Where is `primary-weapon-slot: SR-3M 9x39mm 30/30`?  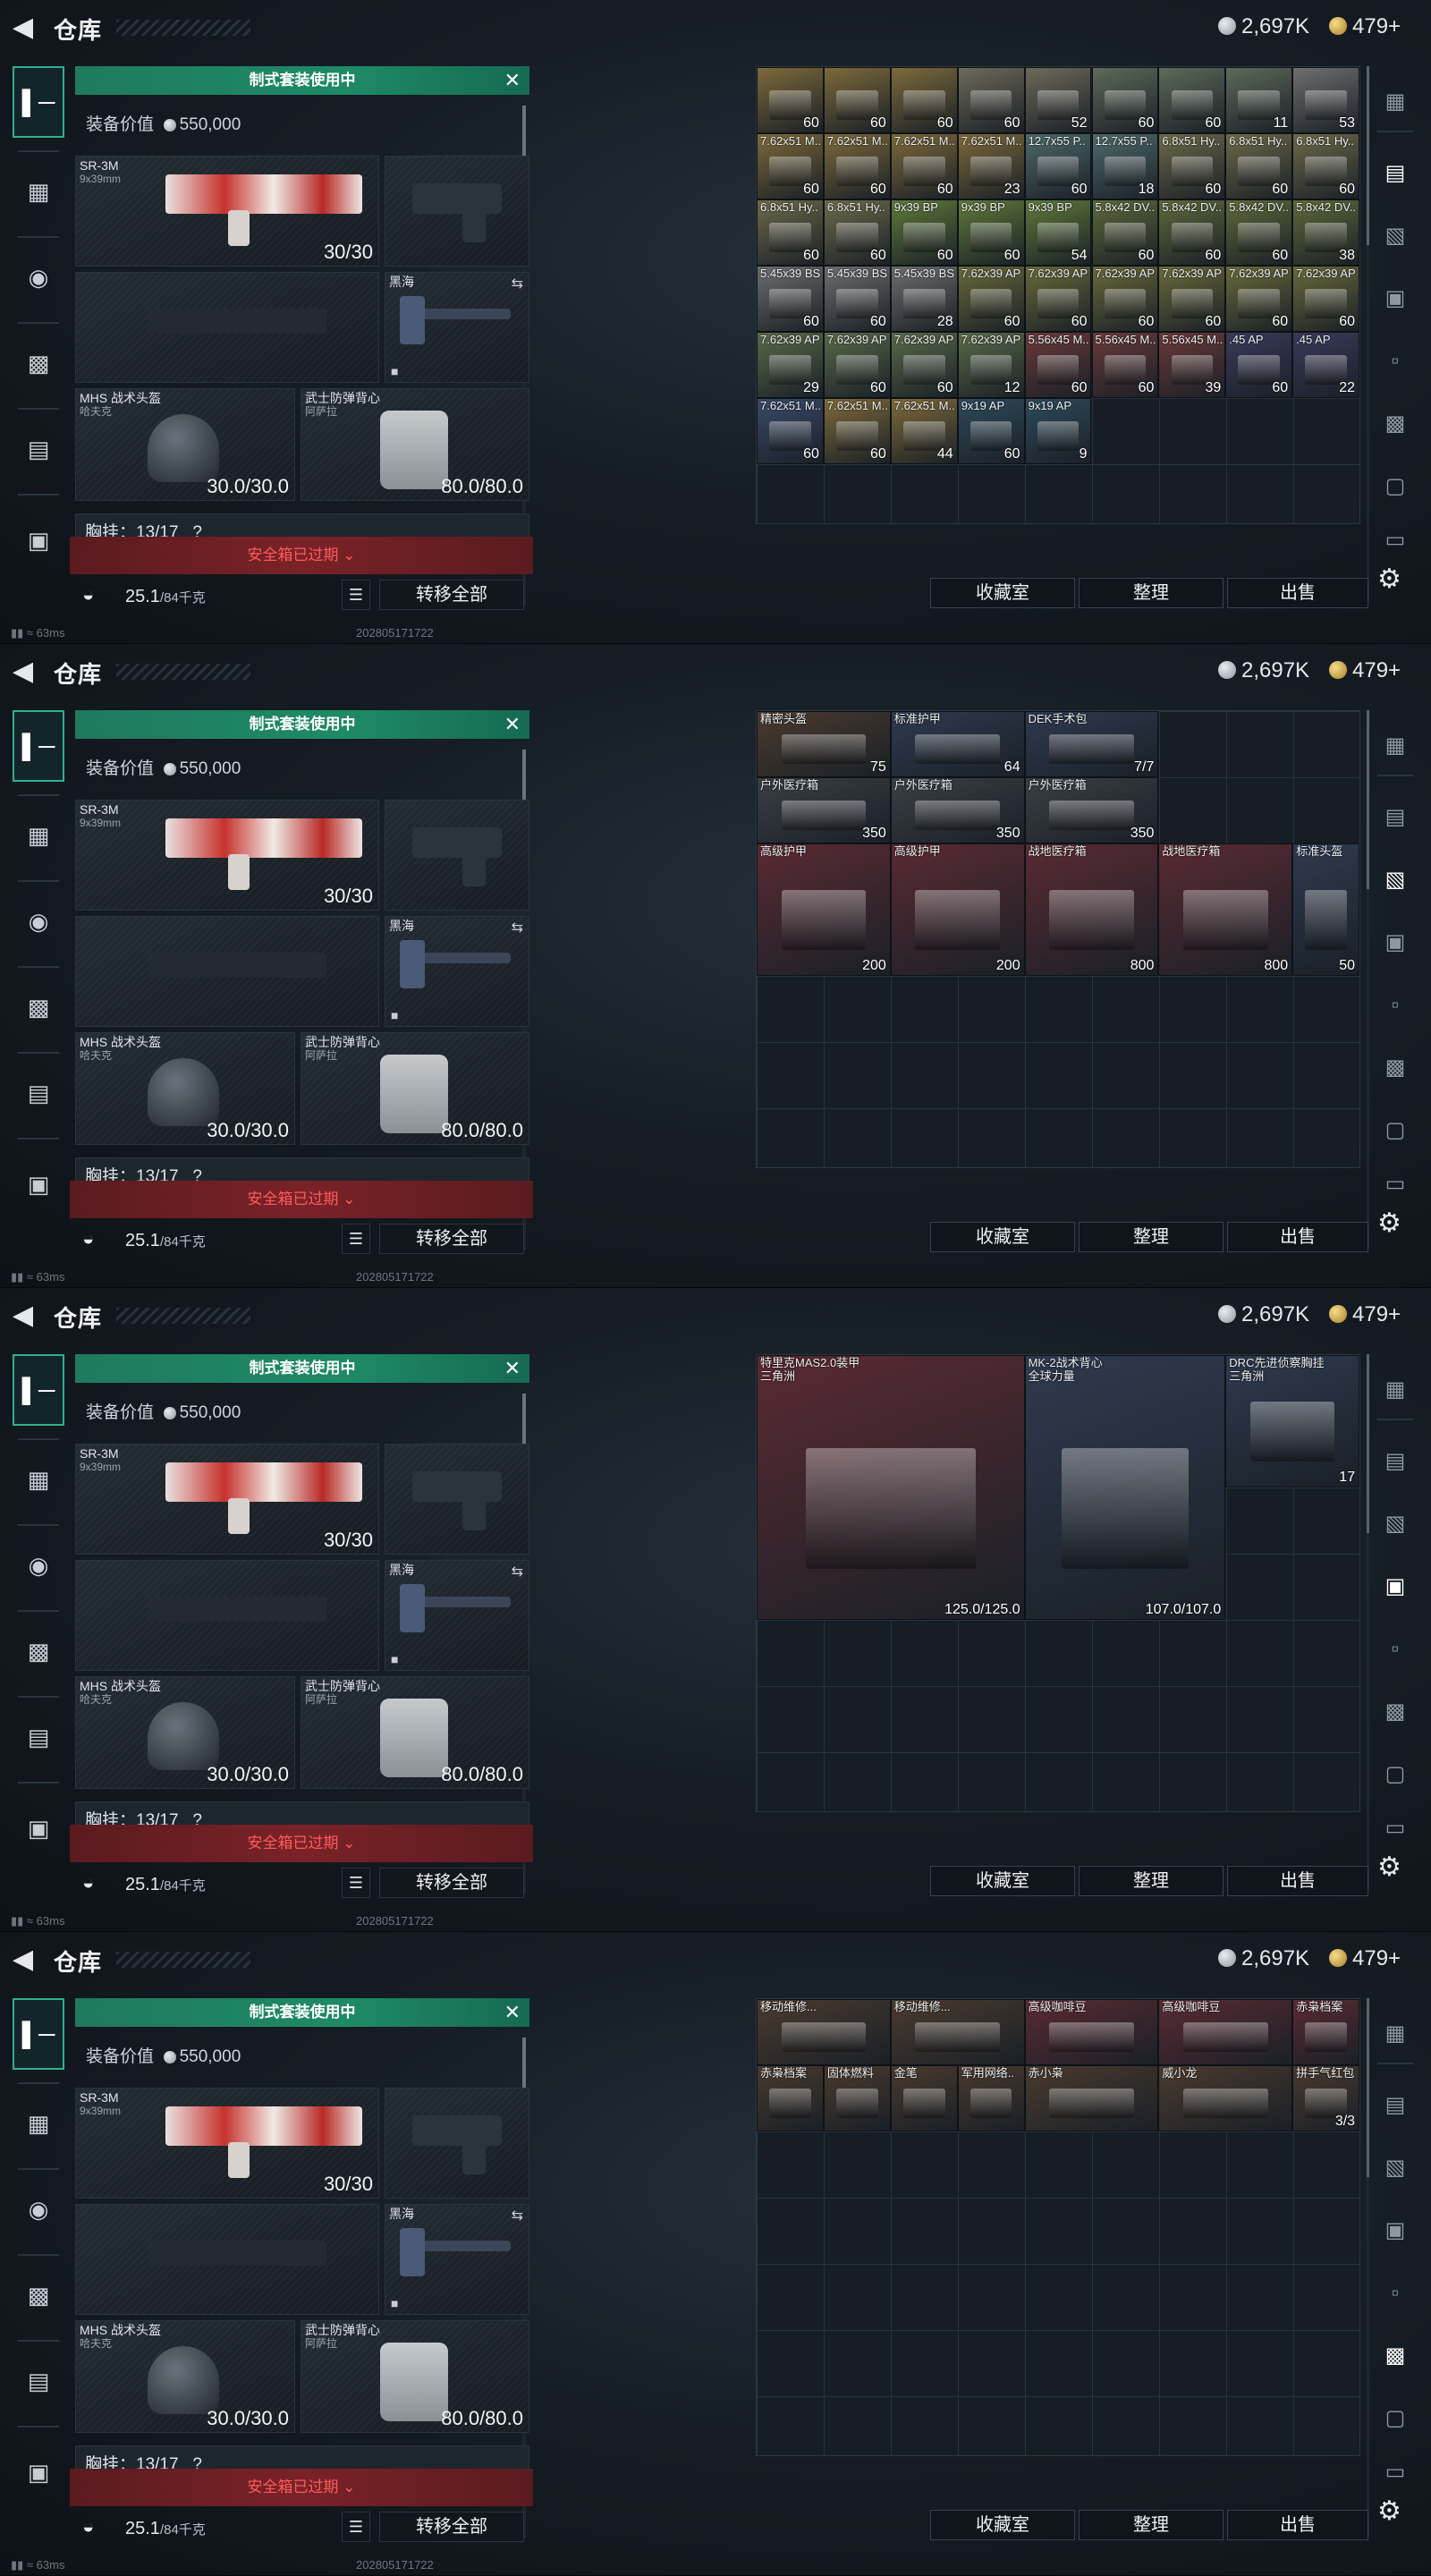 primary-weapon-slot: SR-3M 9x39mm 30/30 is located at coordinates (227, 855).